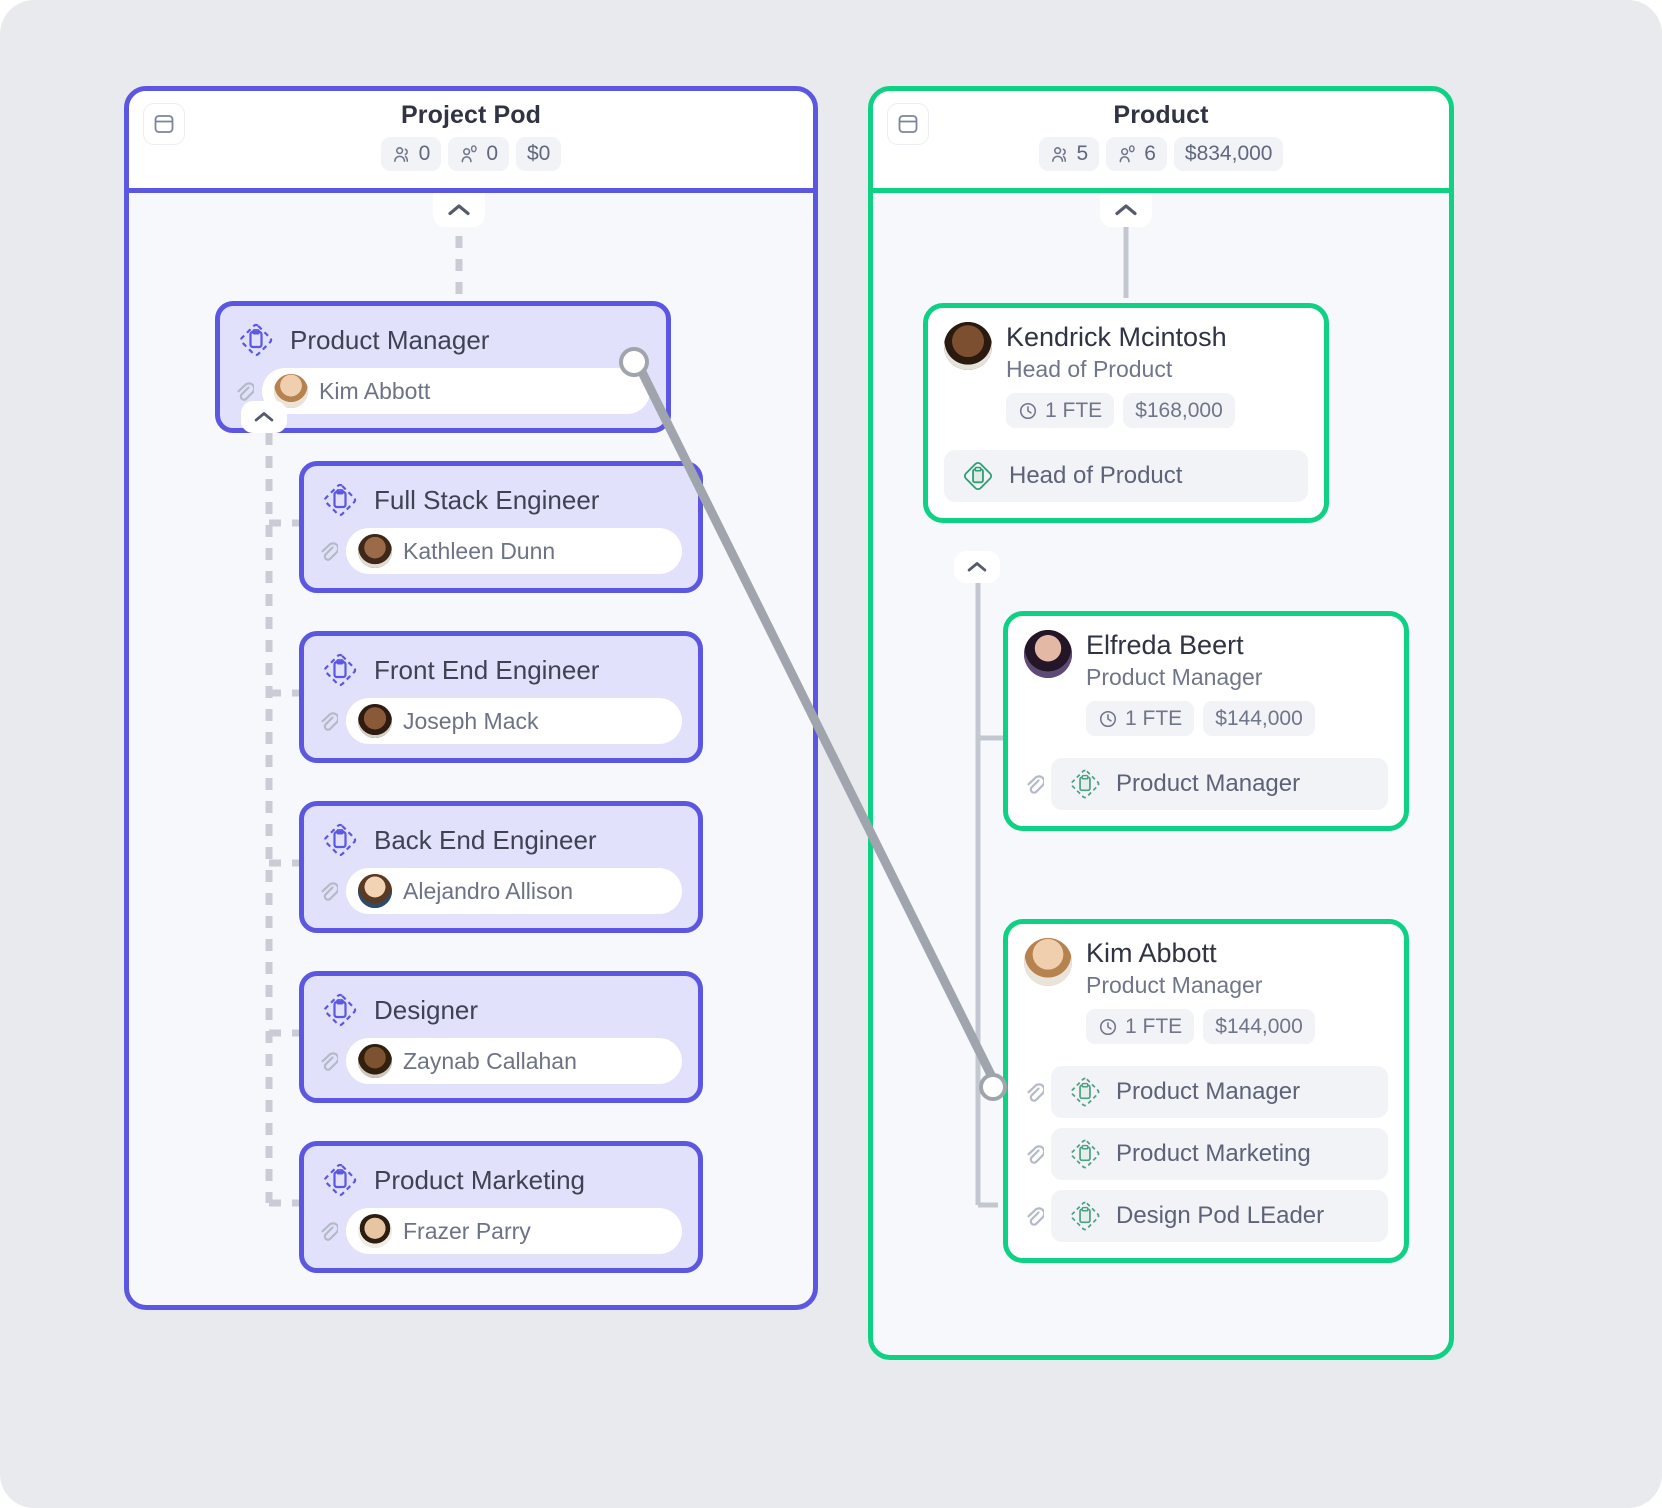 The height and width of the screenshot is (1508, 1662). I want to click on collapse-toggle-product-manager, so click(264, 417).